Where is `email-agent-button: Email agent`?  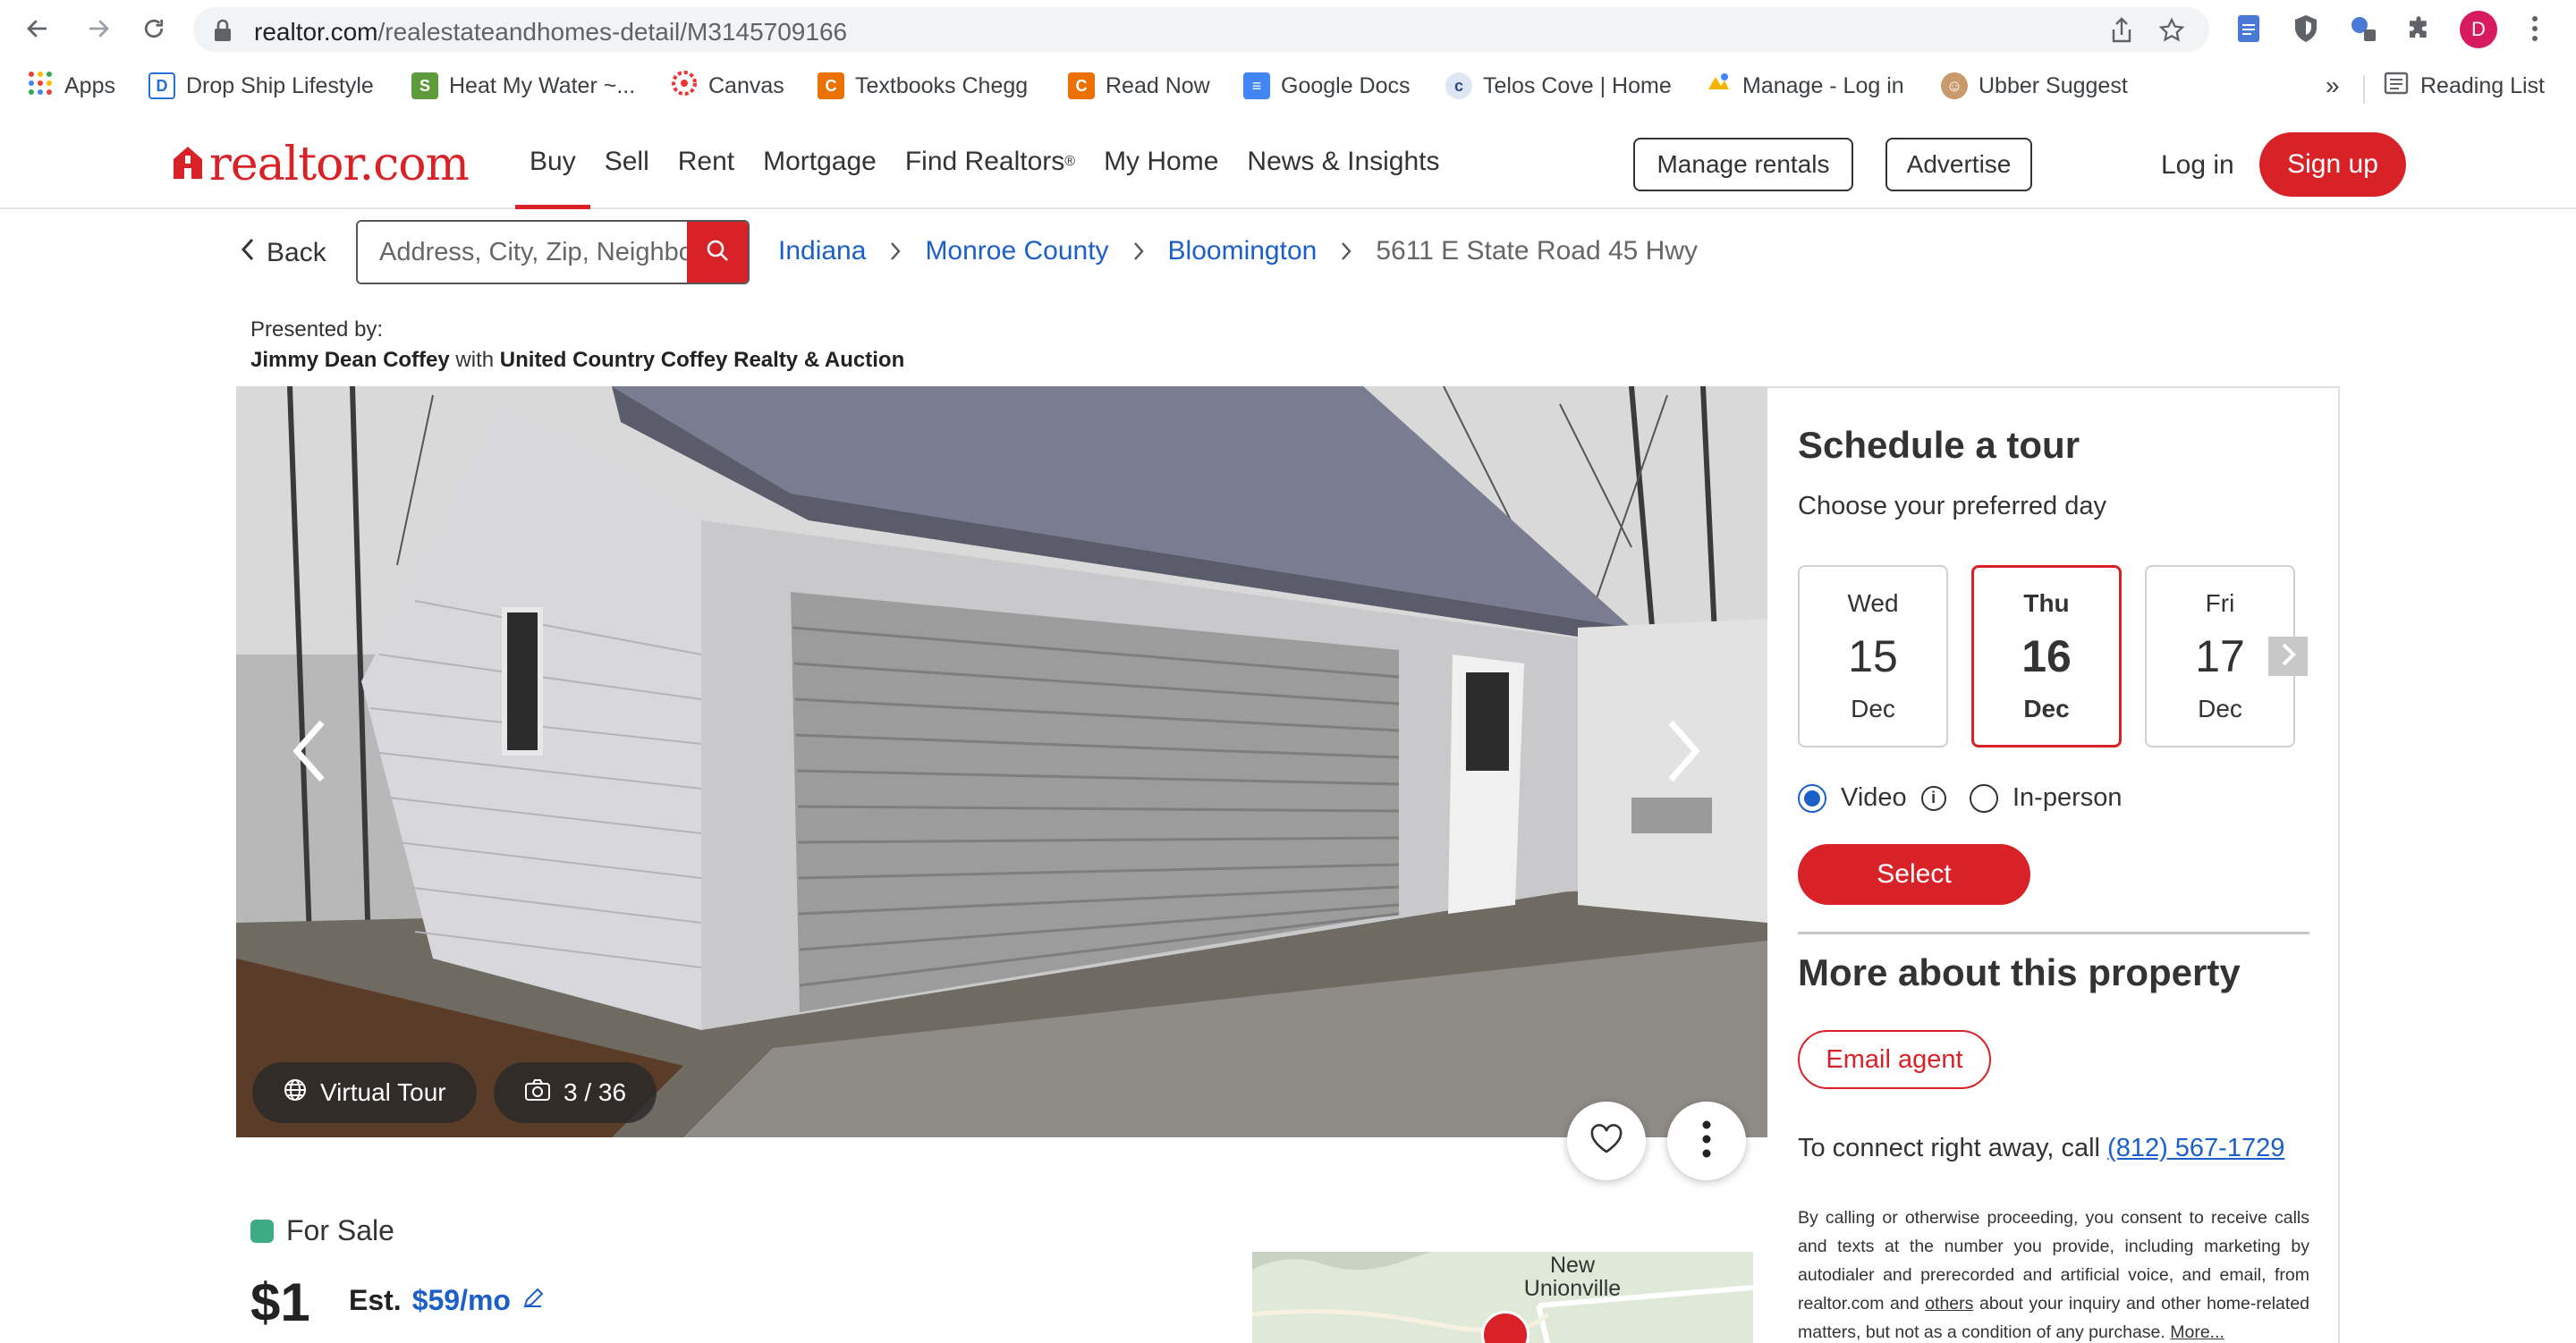 email-agent-button: Email agent is located at coordinates (1894, 1059).